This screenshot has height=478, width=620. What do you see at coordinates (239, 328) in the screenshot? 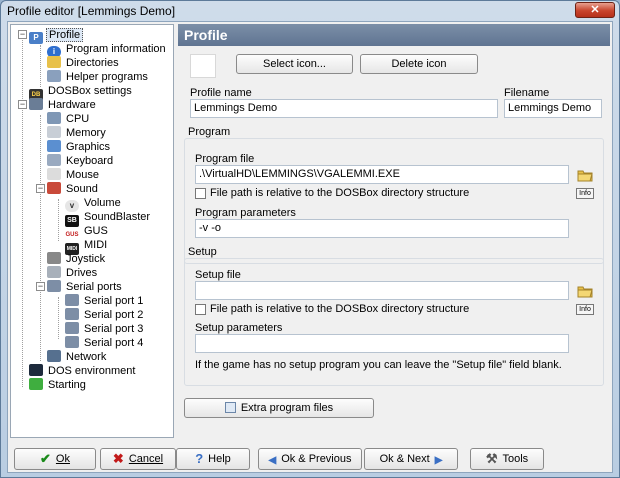
I see `setup-params-label: Setup parameters` at bounding box center [239, 328].